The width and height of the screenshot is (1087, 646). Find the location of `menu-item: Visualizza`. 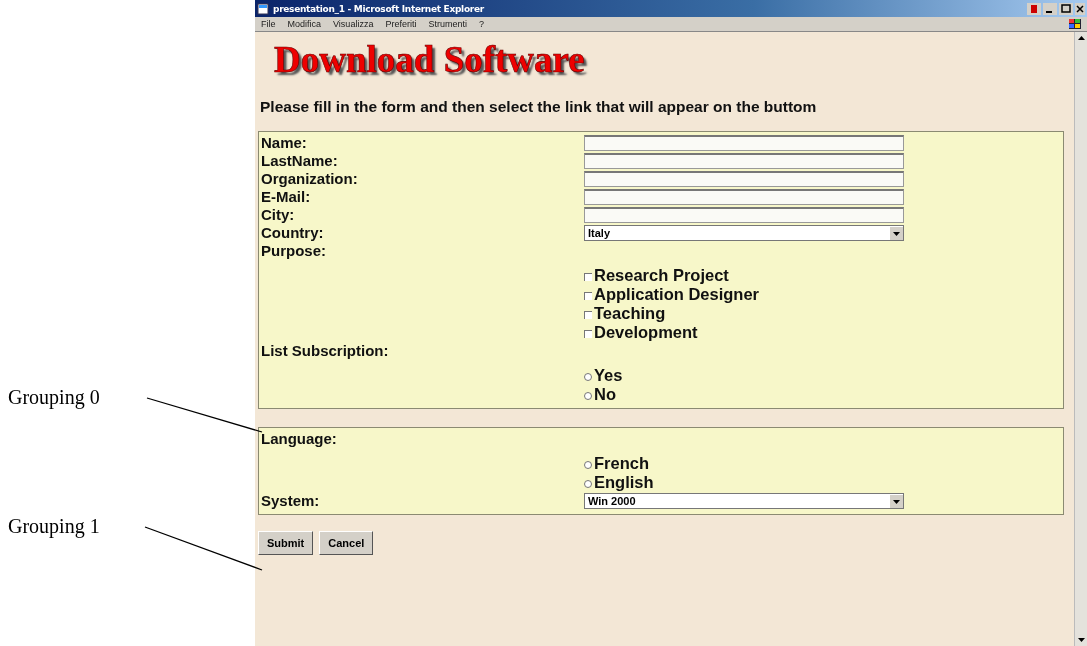

menu-item: Visualizza is located at coordinates (353, 24).